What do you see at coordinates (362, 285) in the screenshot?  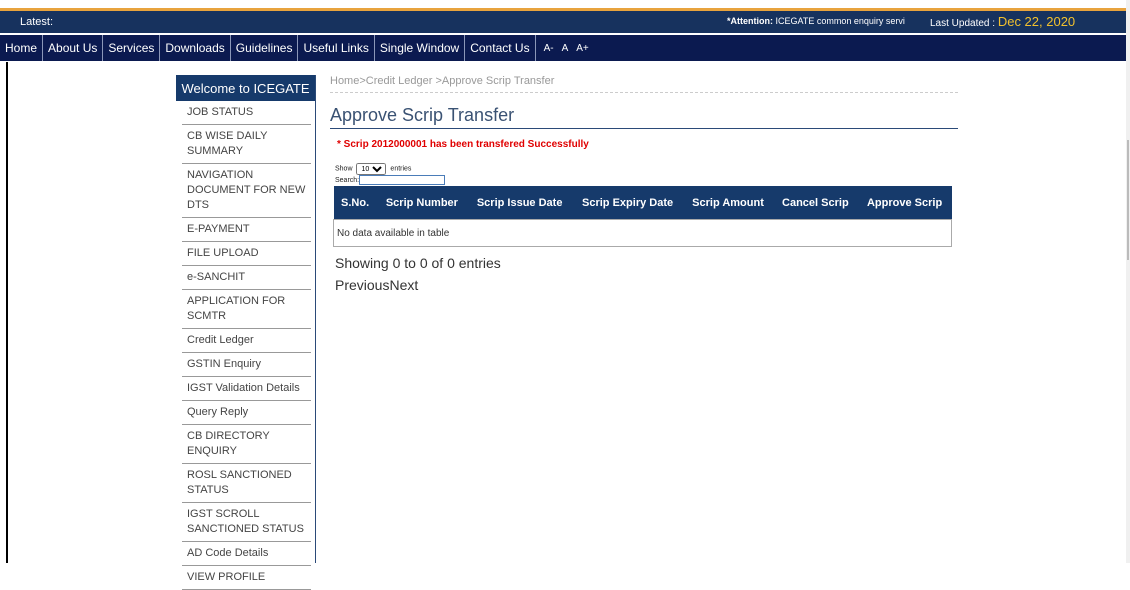 I see `previous-button: Previous` at bounding box center [362, 285].